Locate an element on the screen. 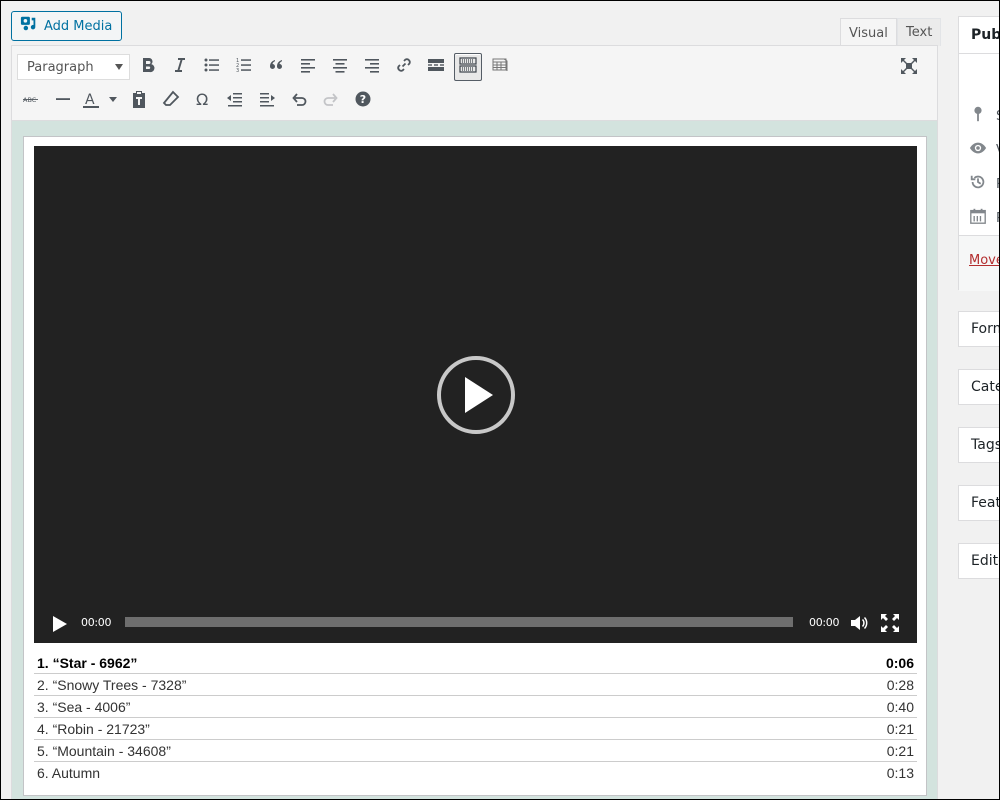  table-button is located at coordinates (500, 67).